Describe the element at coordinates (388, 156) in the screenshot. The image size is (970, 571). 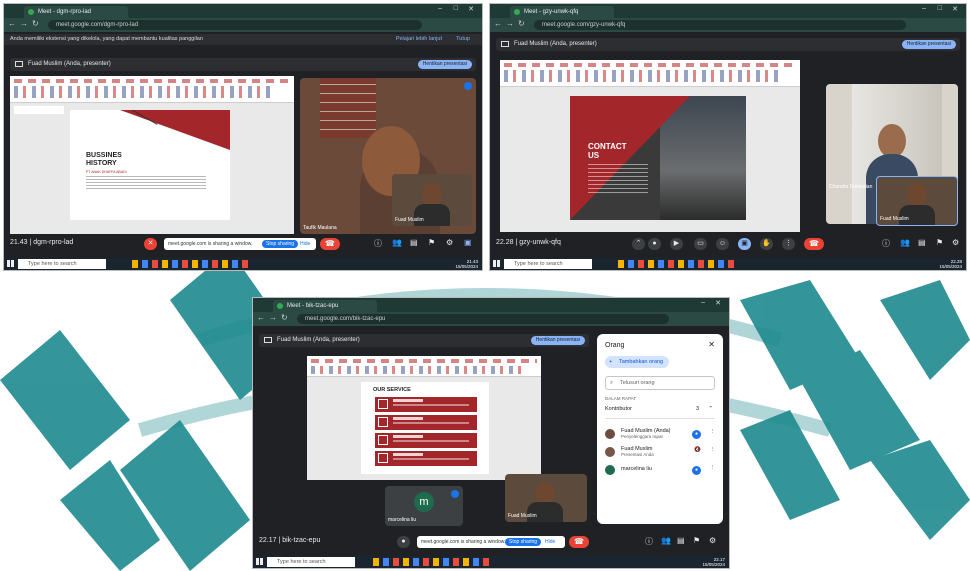
I see `participant-tile-1: Fuad Muslim Taufik Maulana` at that location.